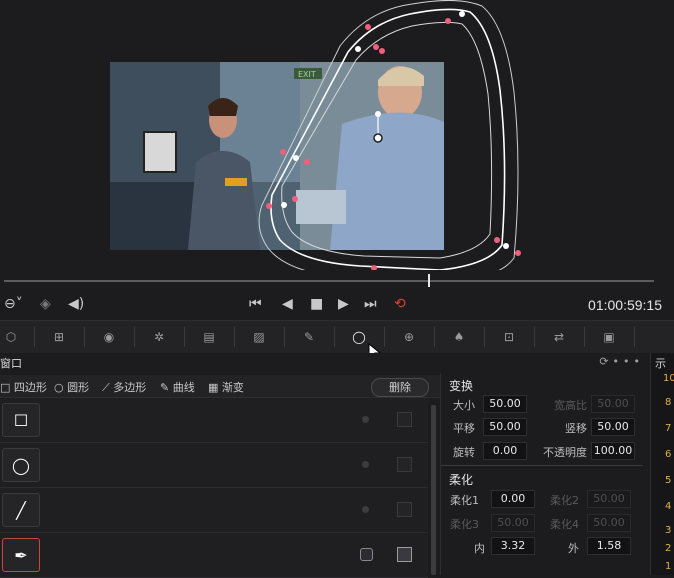 The height and width of the screenshot is (578, 674). What do you see at coordinates (542, 465) in the screenshot?
I see `section-divider` at bounding box center [542, 465].